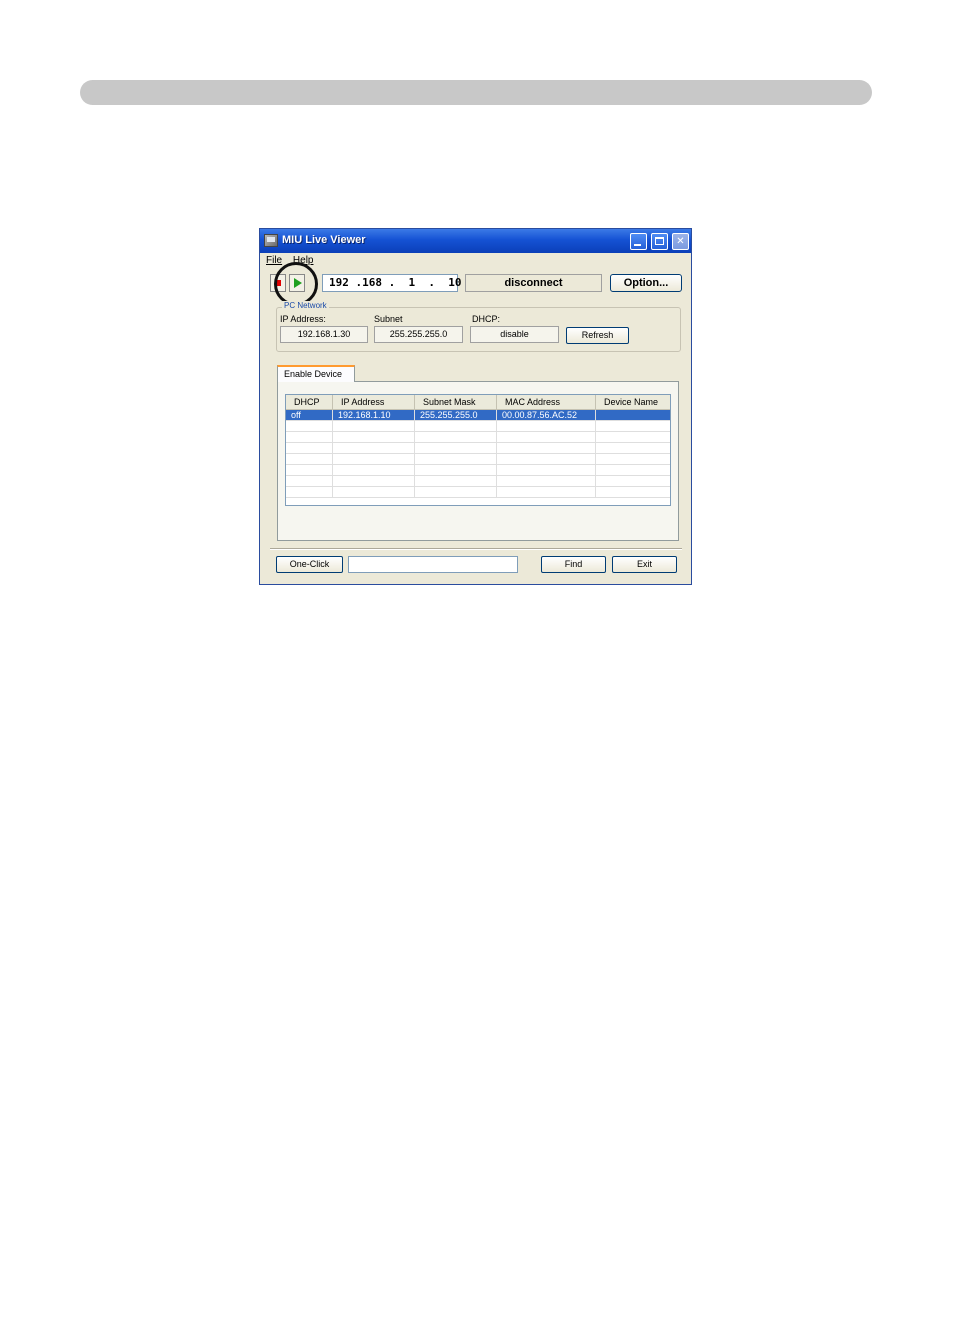  Describe the element at coordinates (456, 415) in the screenshot. I see `cell-subnet-mask: 255.255.255.0` at that location.